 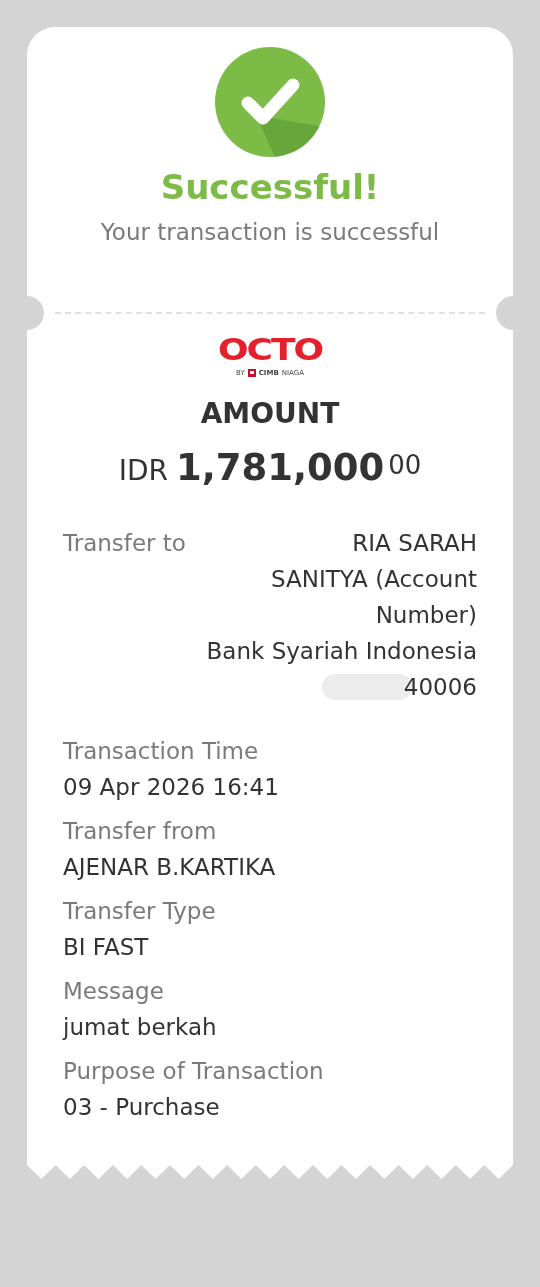 I want to click on success-subtitle: Your transaction is successful, so click(x=270, y=232).